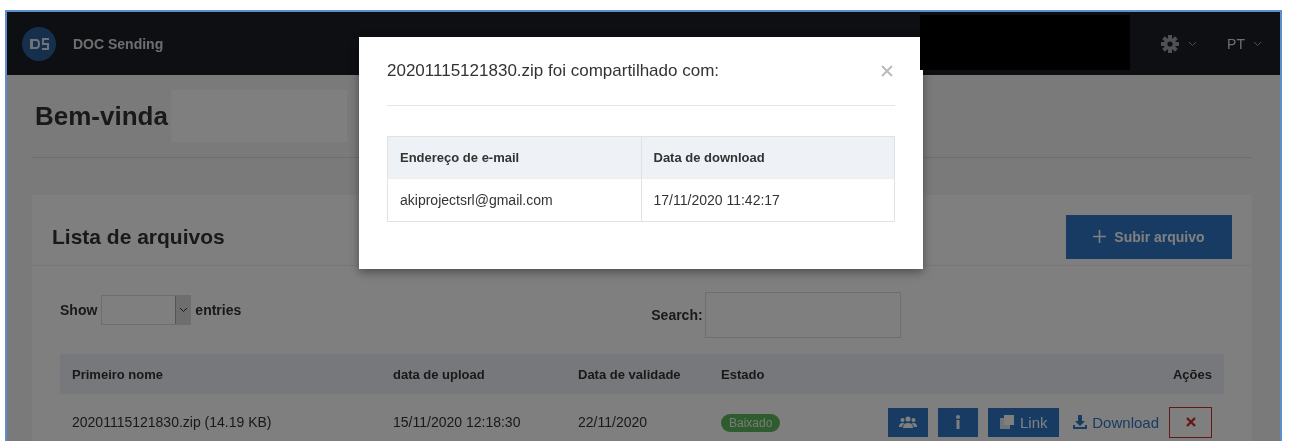 The height and width of the screenshot is (443, 1294). What do you see at coordinates (1024, 422) in the screenshot?
I see `copy-link-button: Link` at bounding box center [1024, 422].